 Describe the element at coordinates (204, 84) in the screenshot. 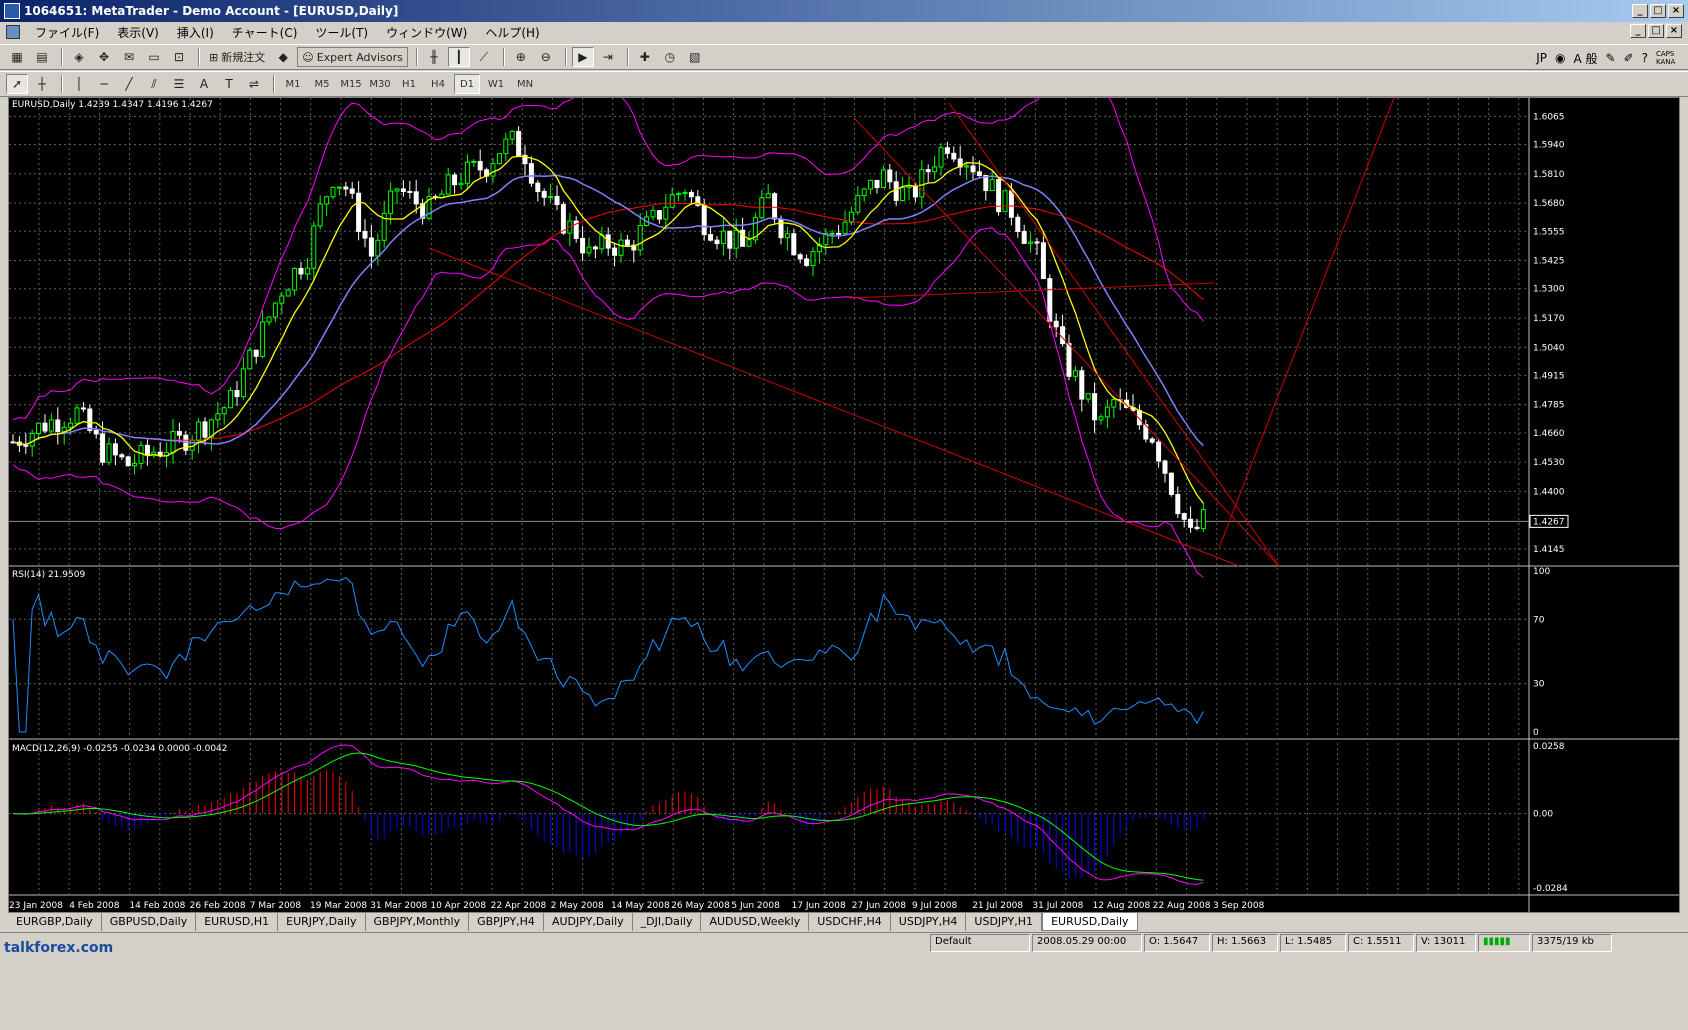

I see `text-icon: A` at that location.